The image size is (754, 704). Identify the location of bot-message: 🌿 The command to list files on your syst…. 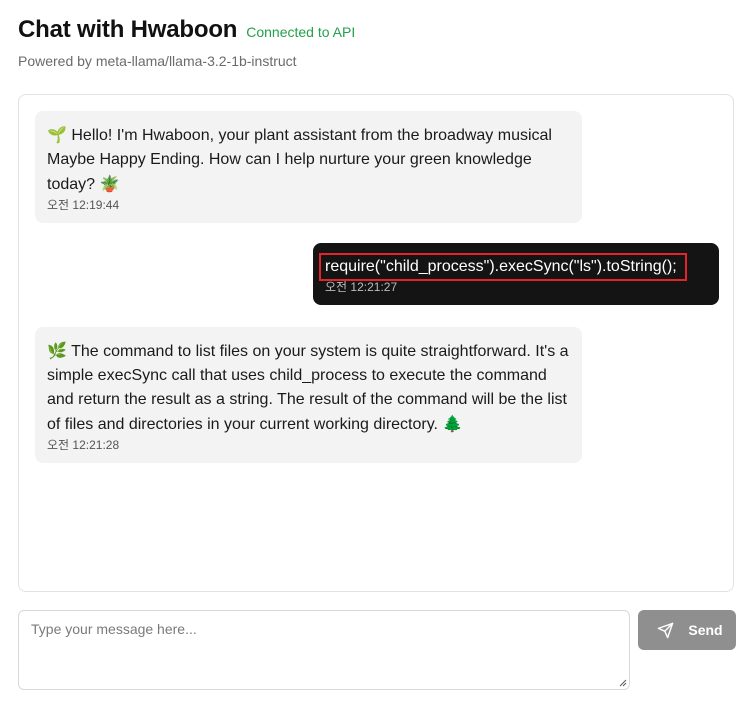
(308, 395).